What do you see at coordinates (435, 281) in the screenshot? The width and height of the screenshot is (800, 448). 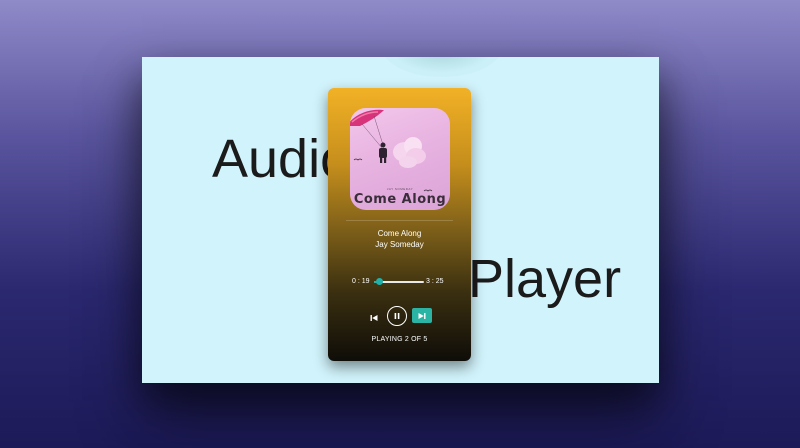 I see `duration-time: 3 : 25` at bounding box center [435, 281].